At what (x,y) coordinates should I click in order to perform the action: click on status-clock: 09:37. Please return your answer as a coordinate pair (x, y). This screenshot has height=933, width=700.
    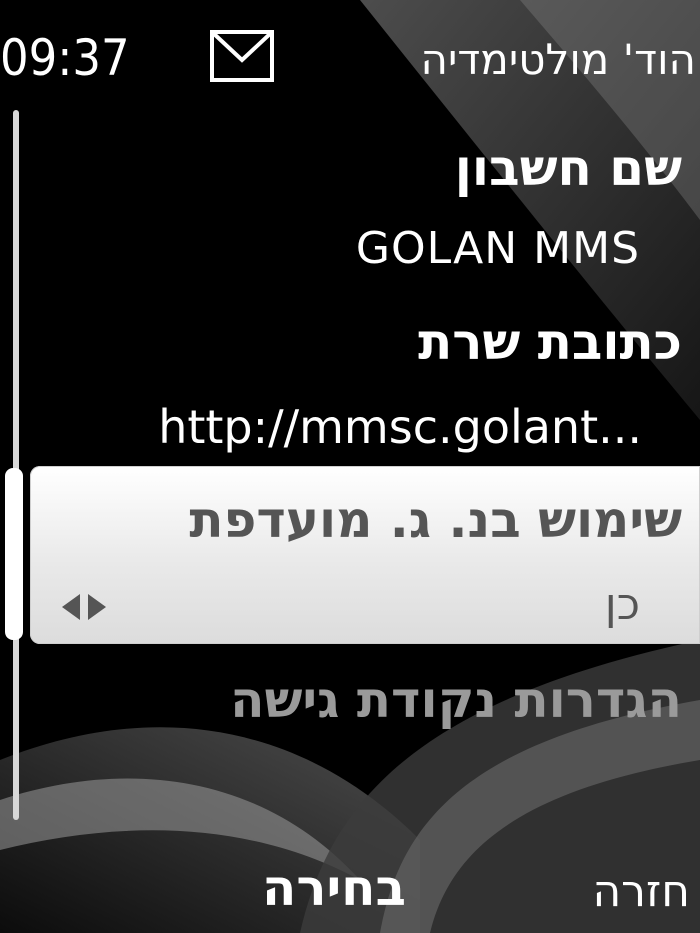
    Looking at the image, I should click on (65, 58).